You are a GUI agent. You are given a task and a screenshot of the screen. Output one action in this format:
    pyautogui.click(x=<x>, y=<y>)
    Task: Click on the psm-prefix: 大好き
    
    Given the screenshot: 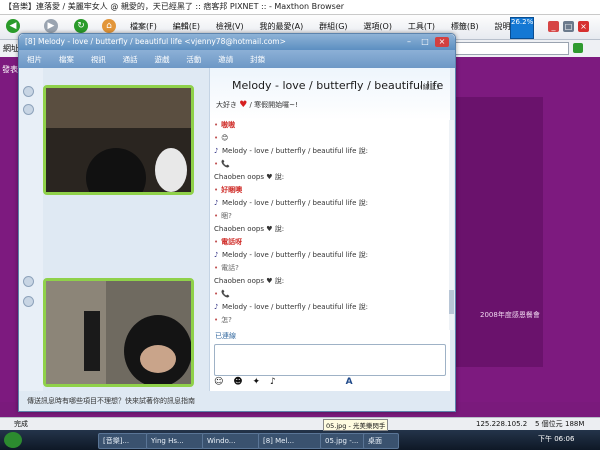 What is the action you would take?
    pyautogui.click(x=226, y=105)
    